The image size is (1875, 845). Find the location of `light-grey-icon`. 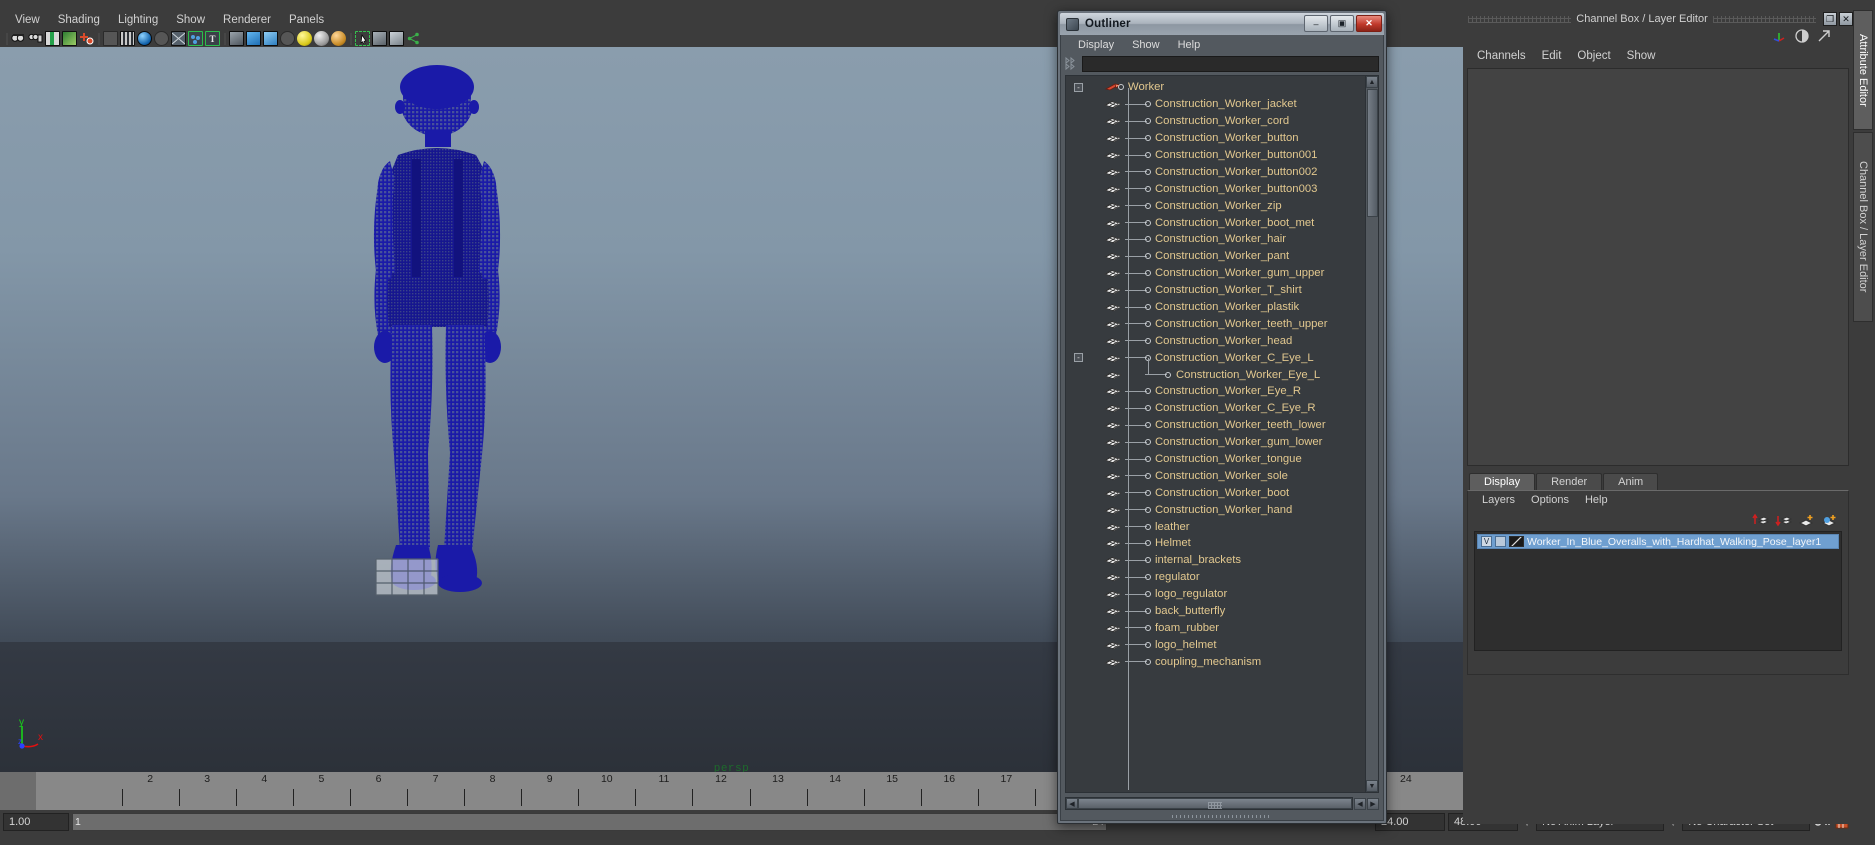

light-grey-icon is located at coordinates (321, 38).